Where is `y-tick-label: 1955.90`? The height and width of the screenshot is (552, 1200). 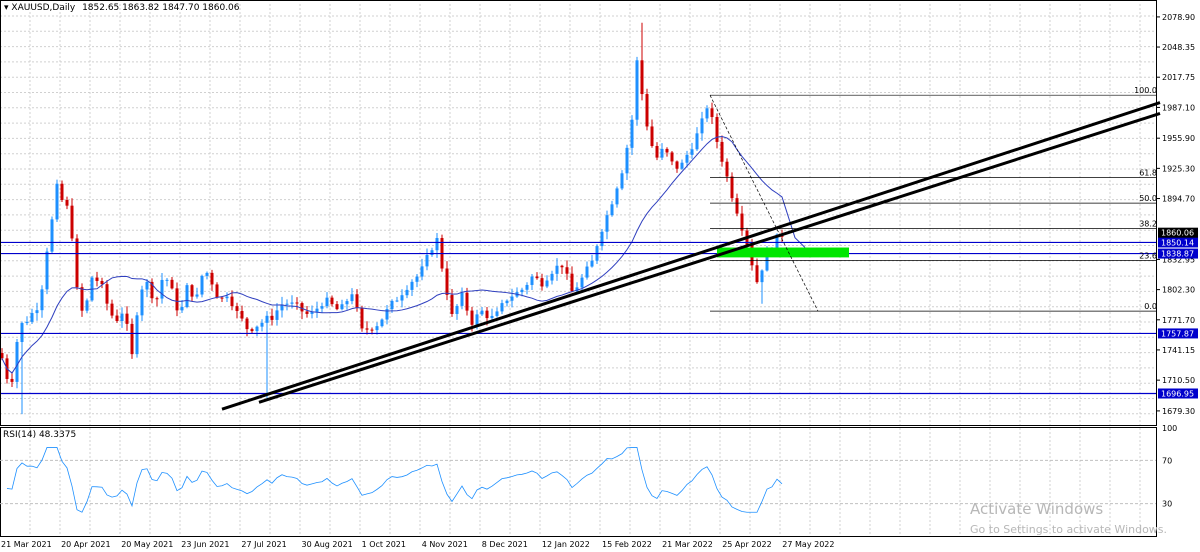 y-tick-label: 1955.90 is located at coordinates (1178, 138).